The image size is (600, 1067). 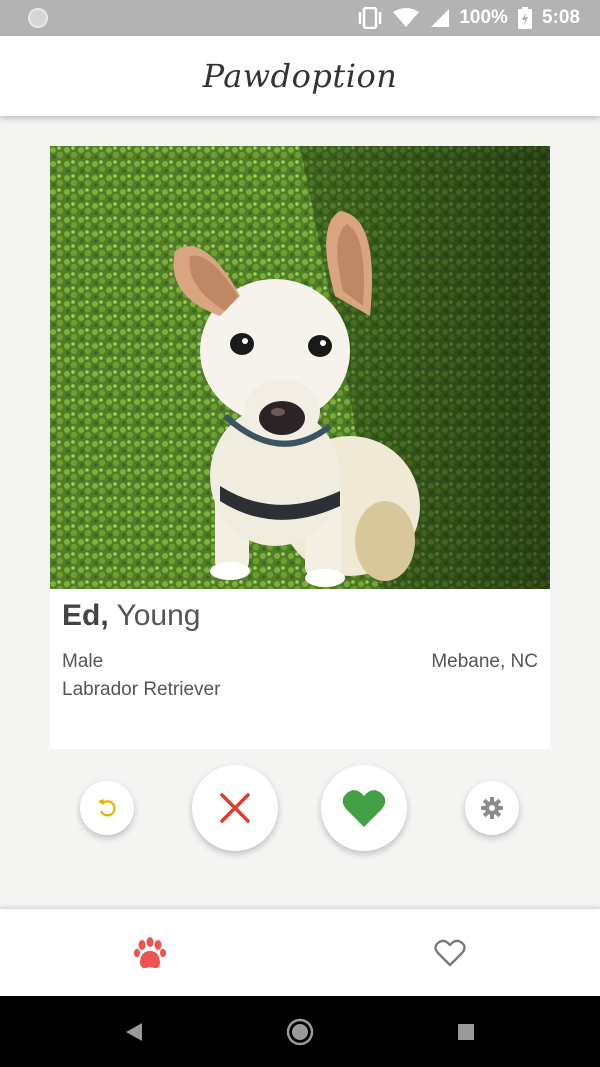 I want to click on pet-breed: Labrador Retriever, so click(x=141, y=689).